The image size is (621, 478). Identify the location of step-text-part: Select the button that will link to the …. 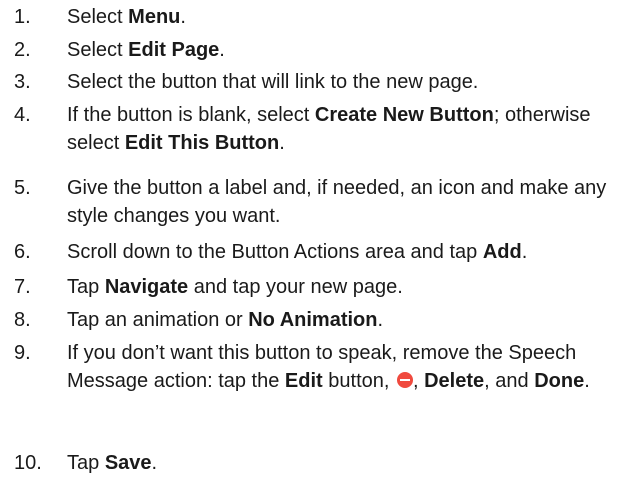
(273, 82).